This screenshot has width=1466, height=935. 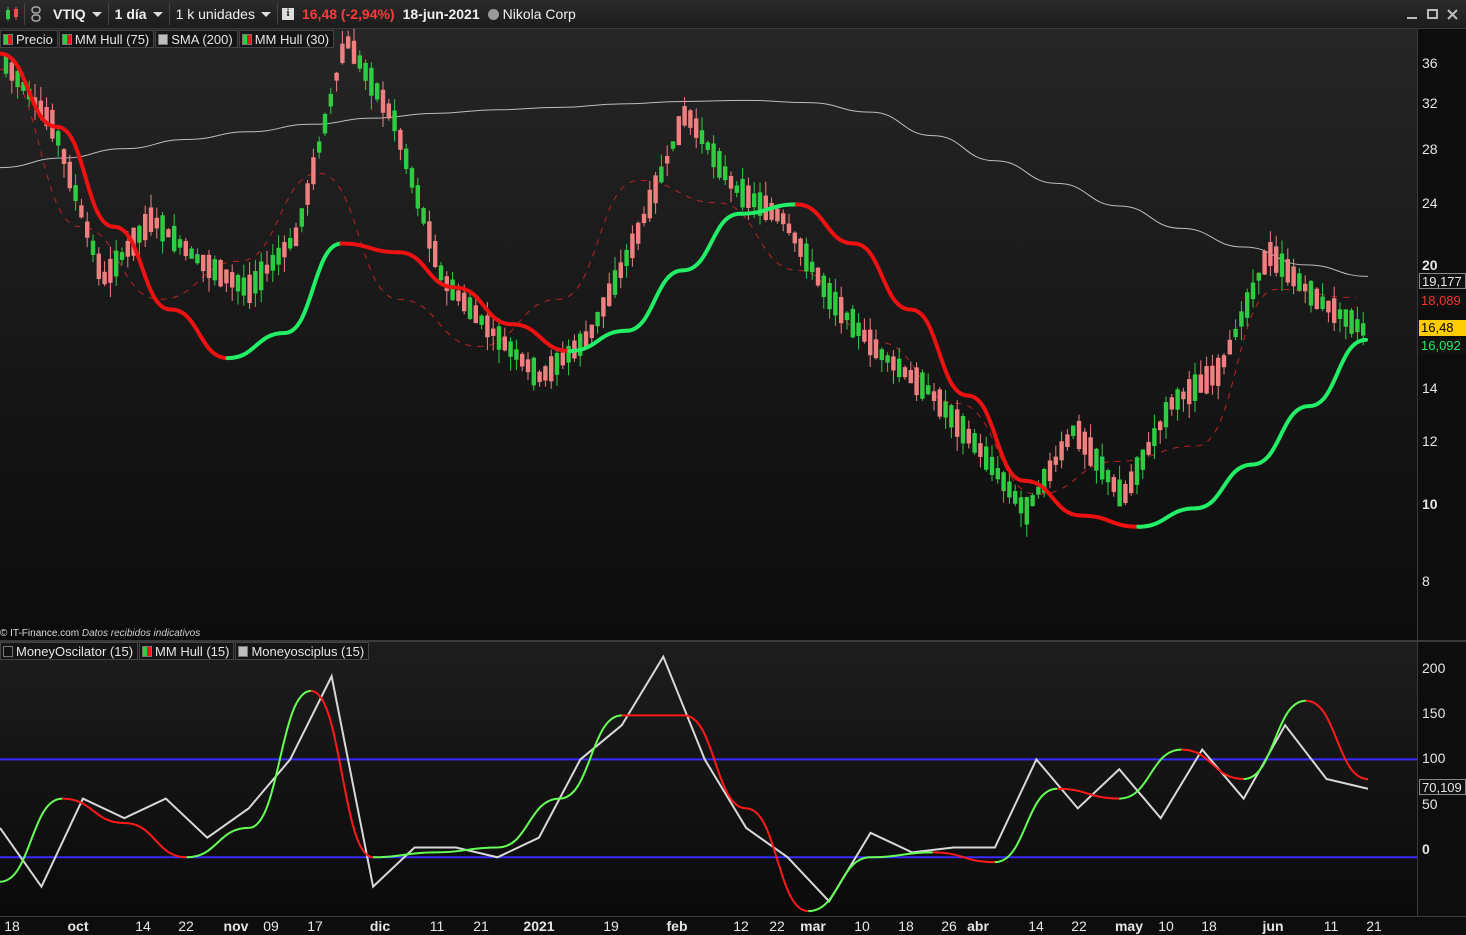 I want to click on credit-note: Datos recibidos indicativos, so click(x=141, y=633).